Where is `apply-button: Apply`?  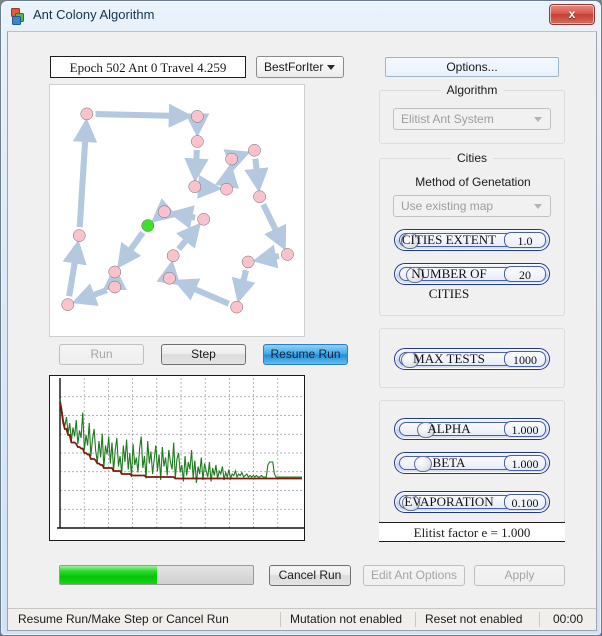 apply-button: Apply is located at coordinates (519, 575).